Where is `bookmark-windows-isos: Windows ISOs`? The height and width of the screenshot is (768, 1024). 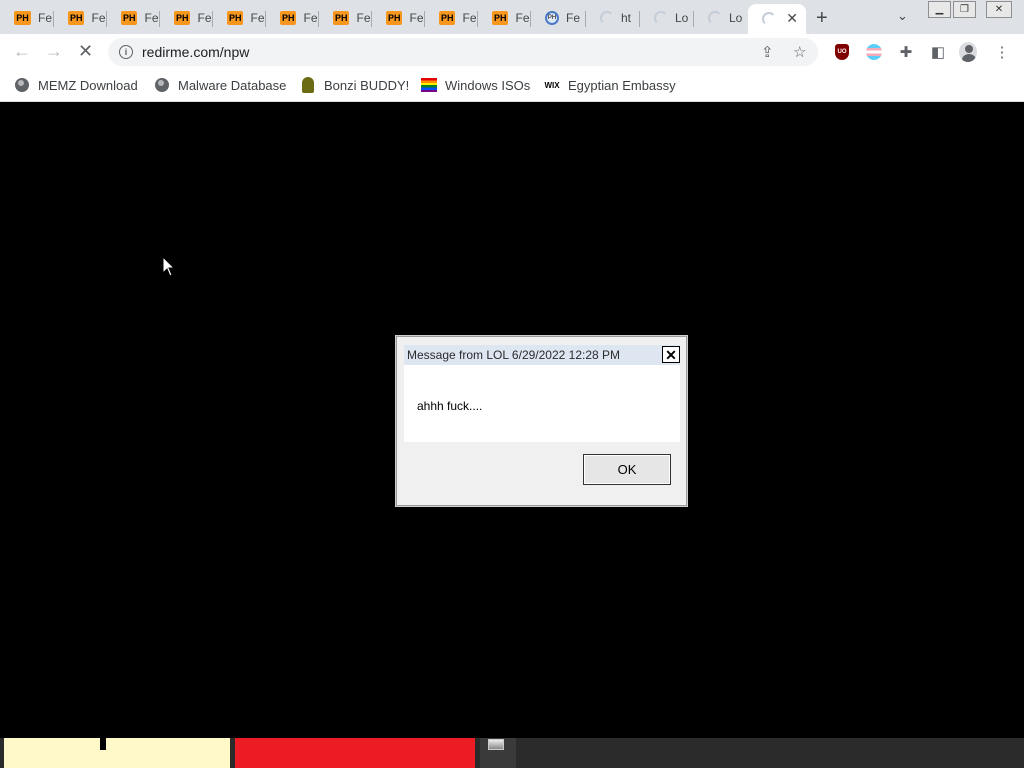 bookmark-windows-isos: Windows ISOs is located at coordinates (475, 85).